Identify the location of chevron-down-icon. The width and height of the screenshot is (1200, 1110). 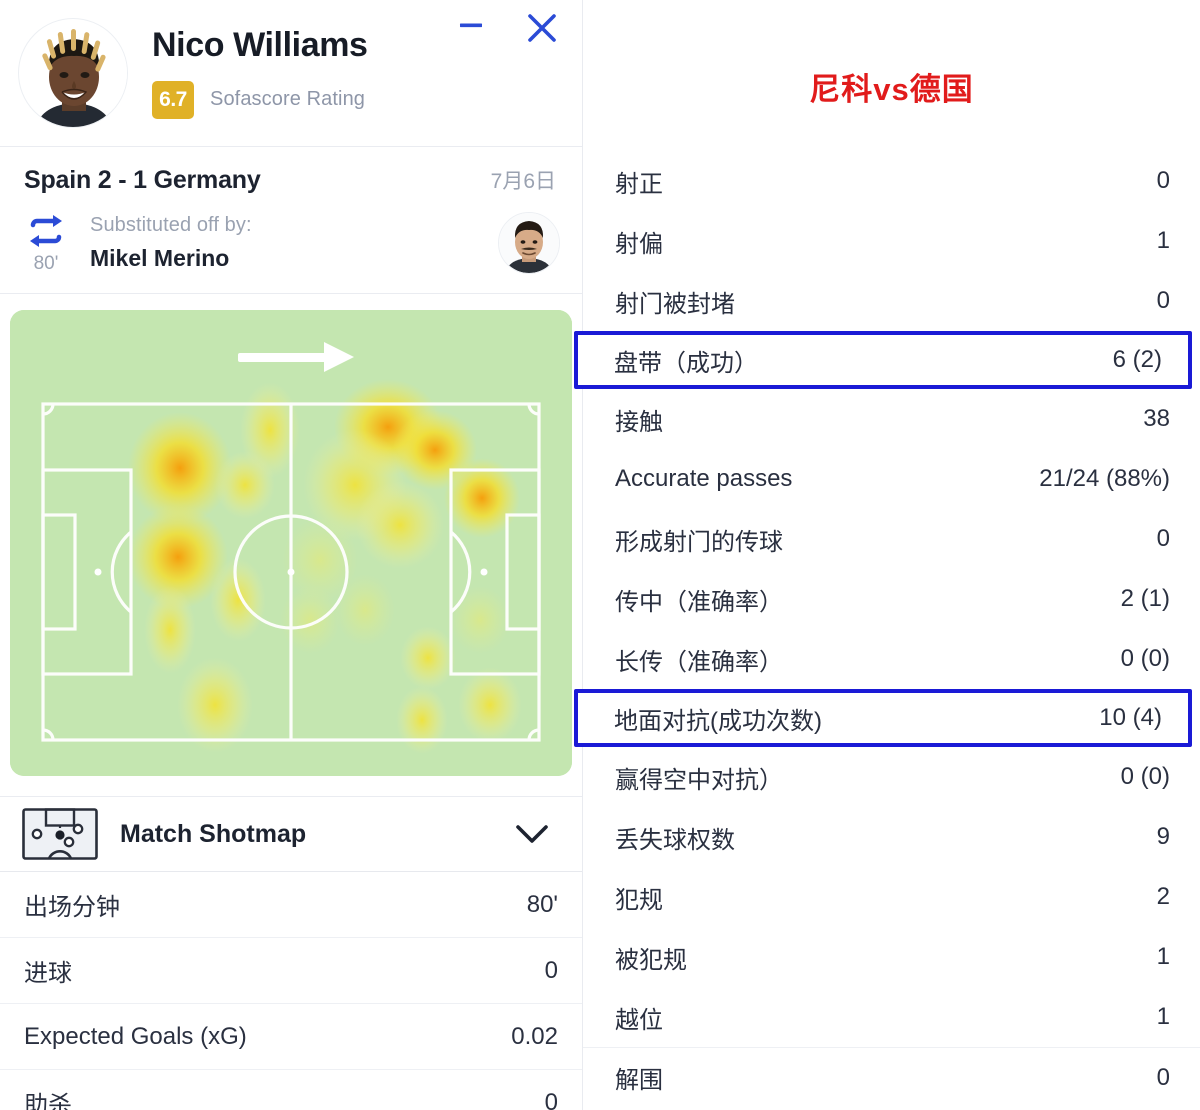
(532, 834).